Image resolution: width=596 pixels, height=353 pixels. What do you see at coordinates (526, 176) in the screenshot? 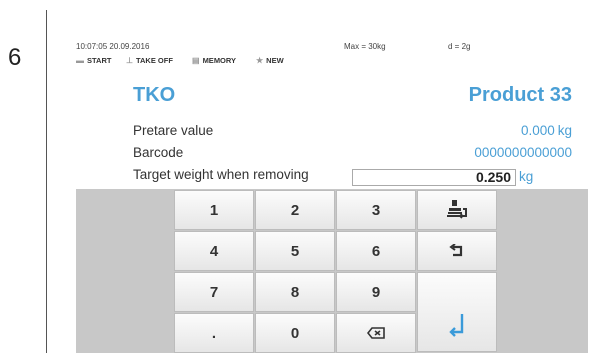
I see `target-weight-unit: kg` at bounding box center [526, 176].